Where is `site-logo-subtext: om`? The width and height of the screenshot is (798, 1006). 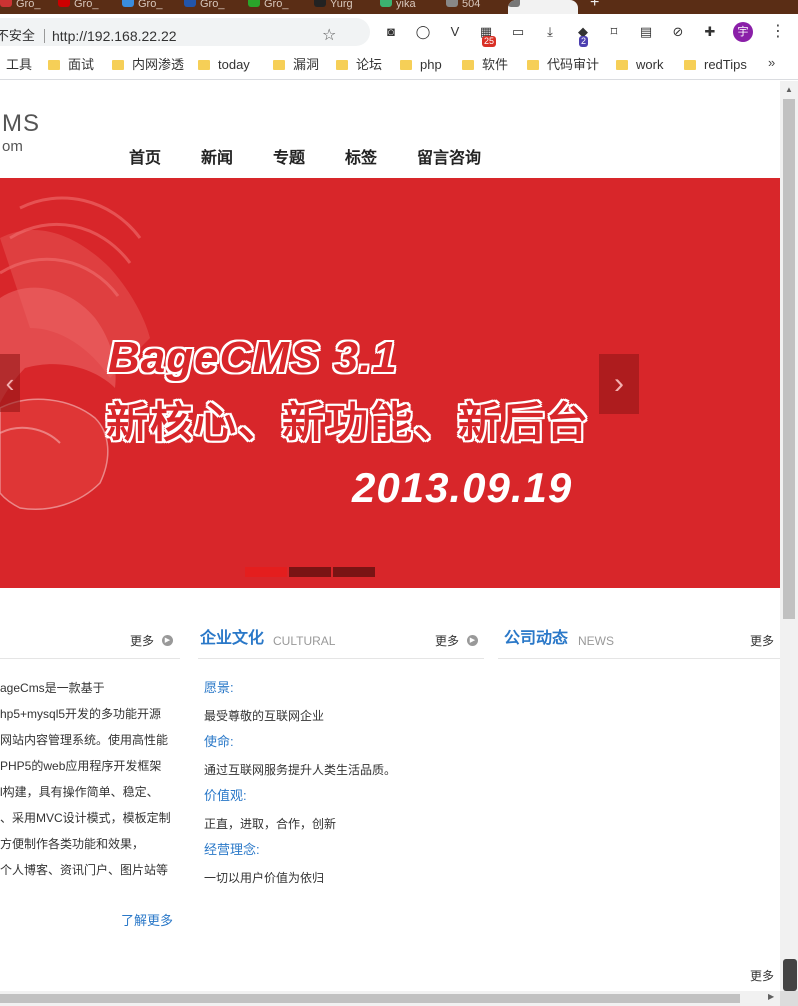
site-logo-subtext: om is located at coordinates (12, 146).